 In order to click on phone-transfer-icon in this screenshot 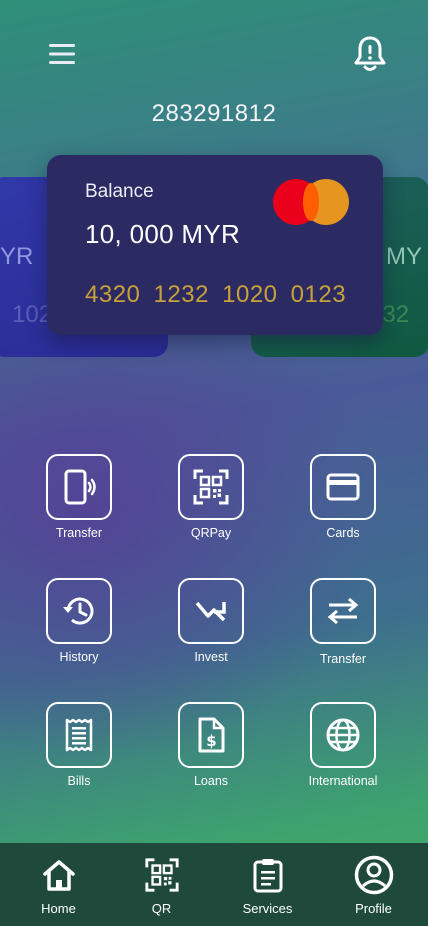, I will do `click(80, 487)`.